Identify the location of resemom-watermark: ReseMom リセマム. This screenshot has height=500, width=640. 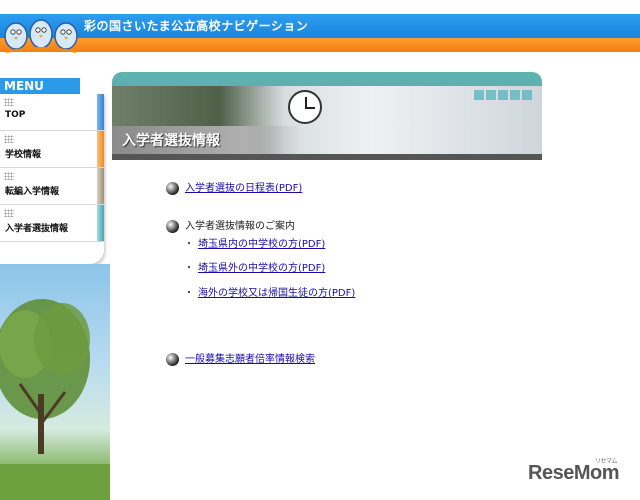
(573, 472).